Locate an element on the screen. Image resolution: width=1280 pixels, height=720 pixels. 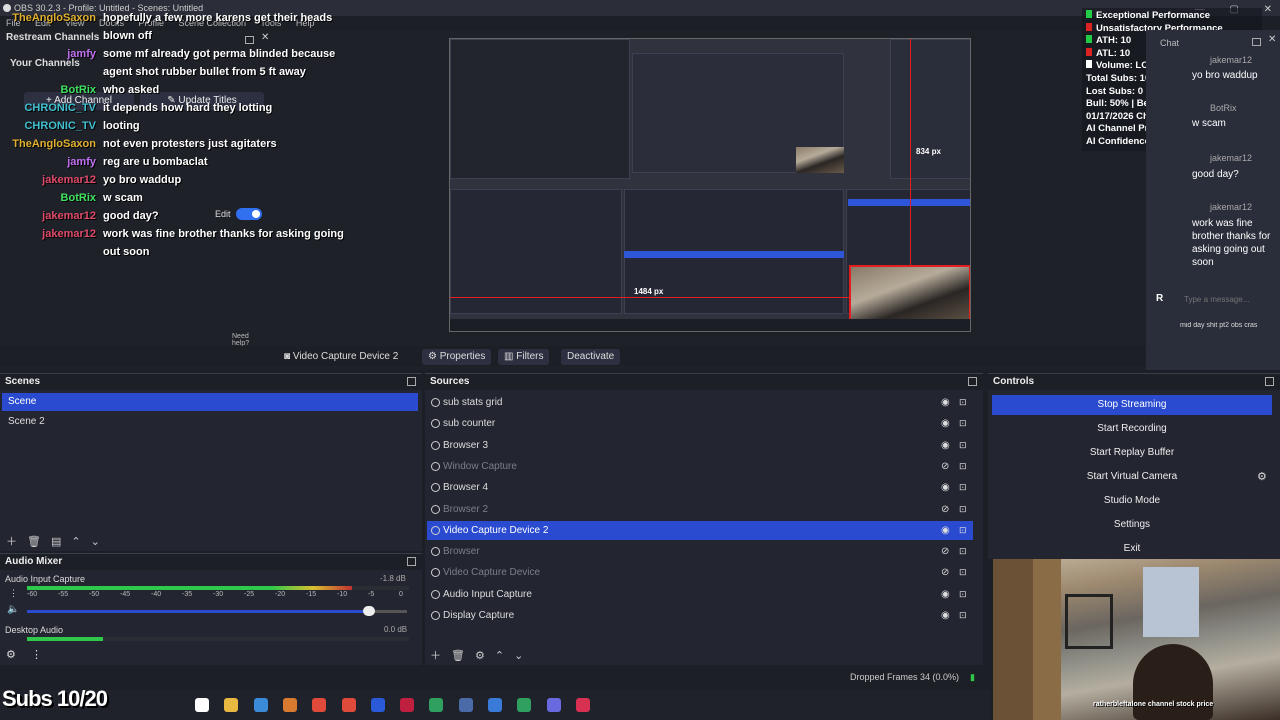
mixer-popout-icon is located at coordinates (411, 561).